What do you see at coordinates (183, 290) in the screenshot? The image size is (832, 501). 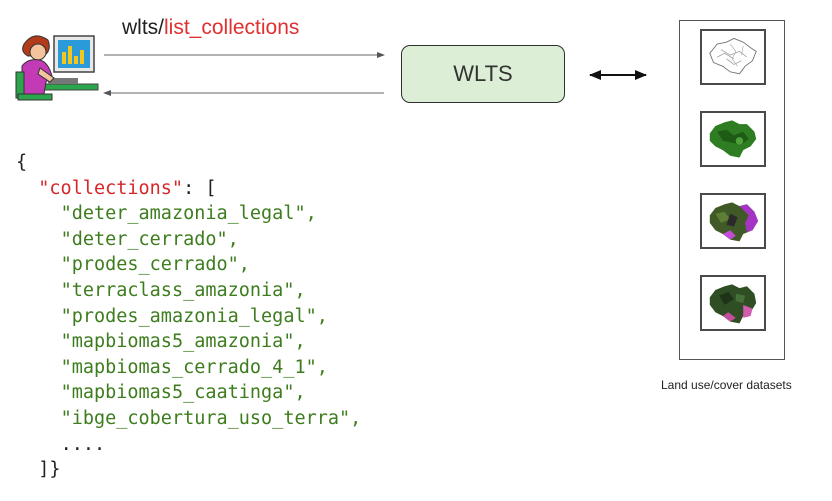 I see `json-item: "terraclass_amazonia",` at bounding box center [183, 290].